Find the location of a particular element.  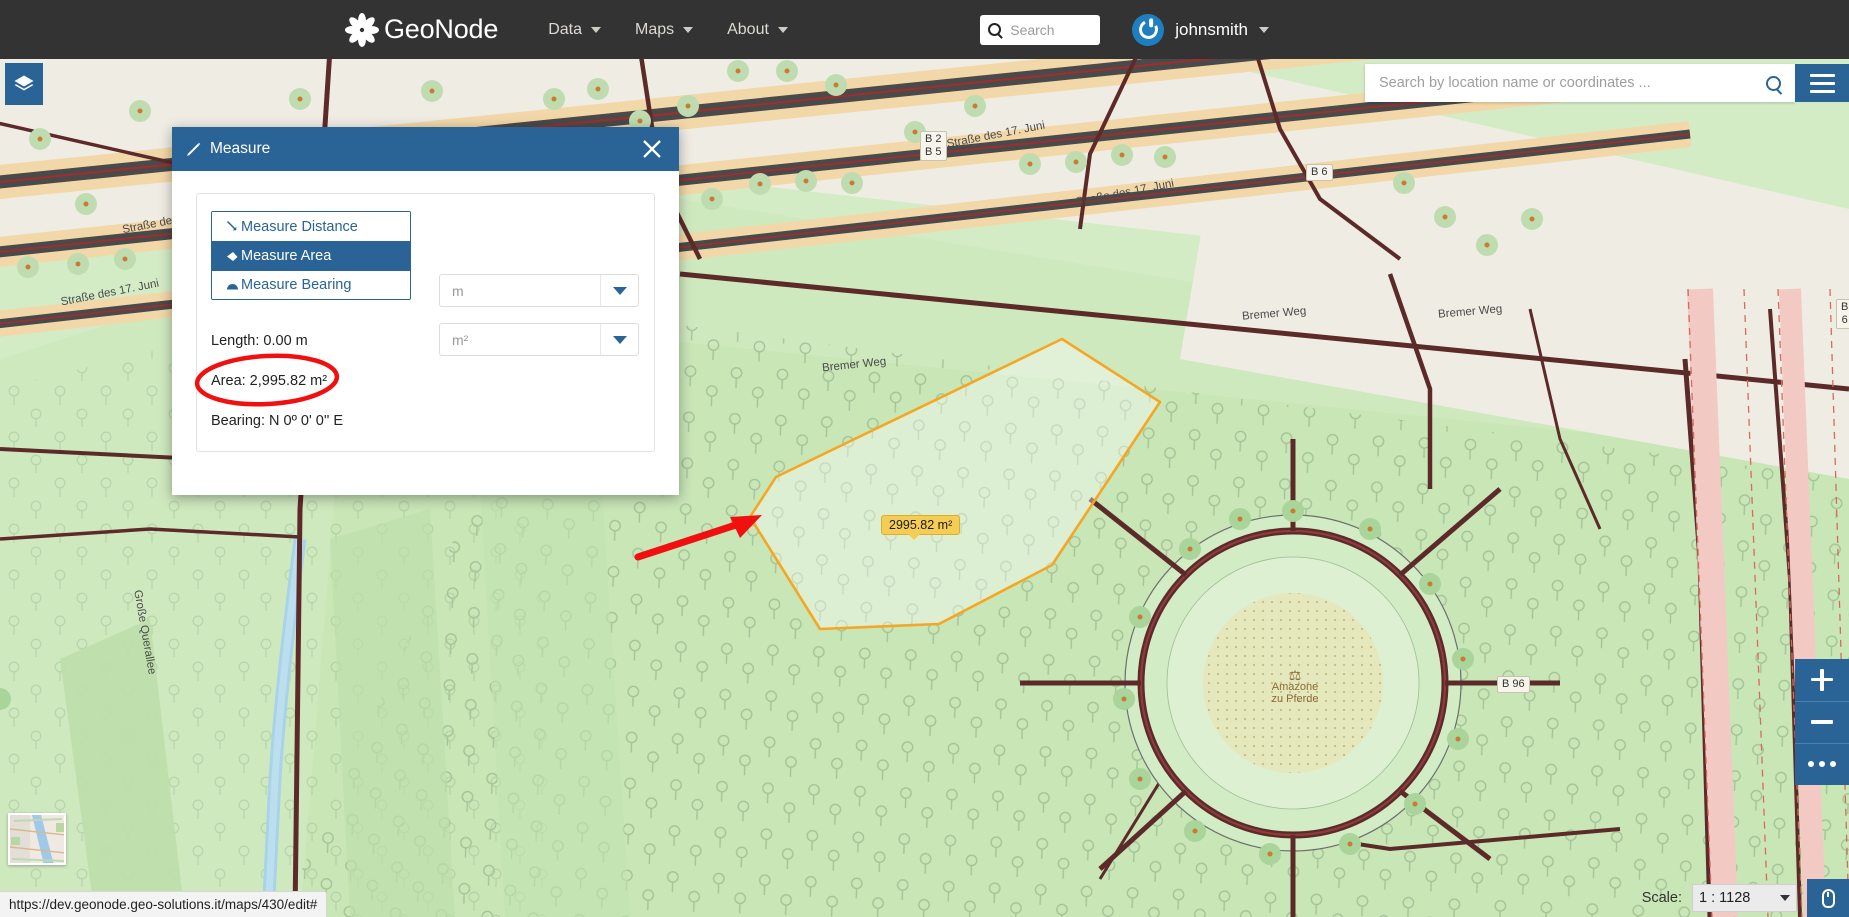

avatar is located at coordinates (1148, 29).